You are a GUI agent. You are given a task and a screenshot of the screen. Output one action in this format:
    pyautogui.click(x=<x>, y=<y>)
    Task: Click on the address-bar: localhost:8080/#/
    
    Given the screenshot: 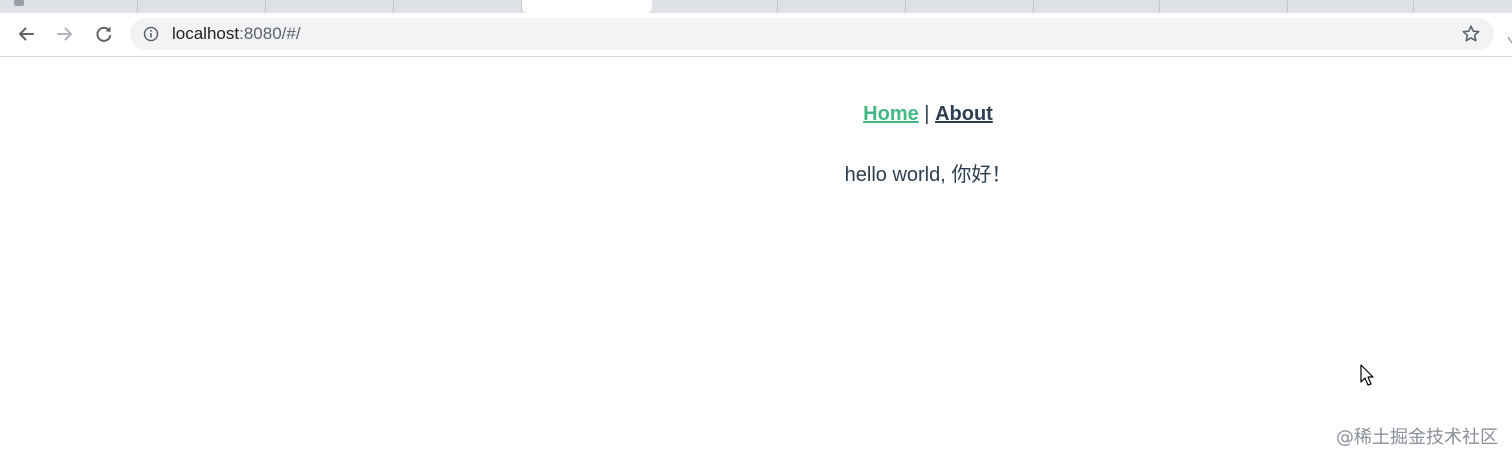 What is the action you would take?
    pyautogui.click(x=812, y=34)
    